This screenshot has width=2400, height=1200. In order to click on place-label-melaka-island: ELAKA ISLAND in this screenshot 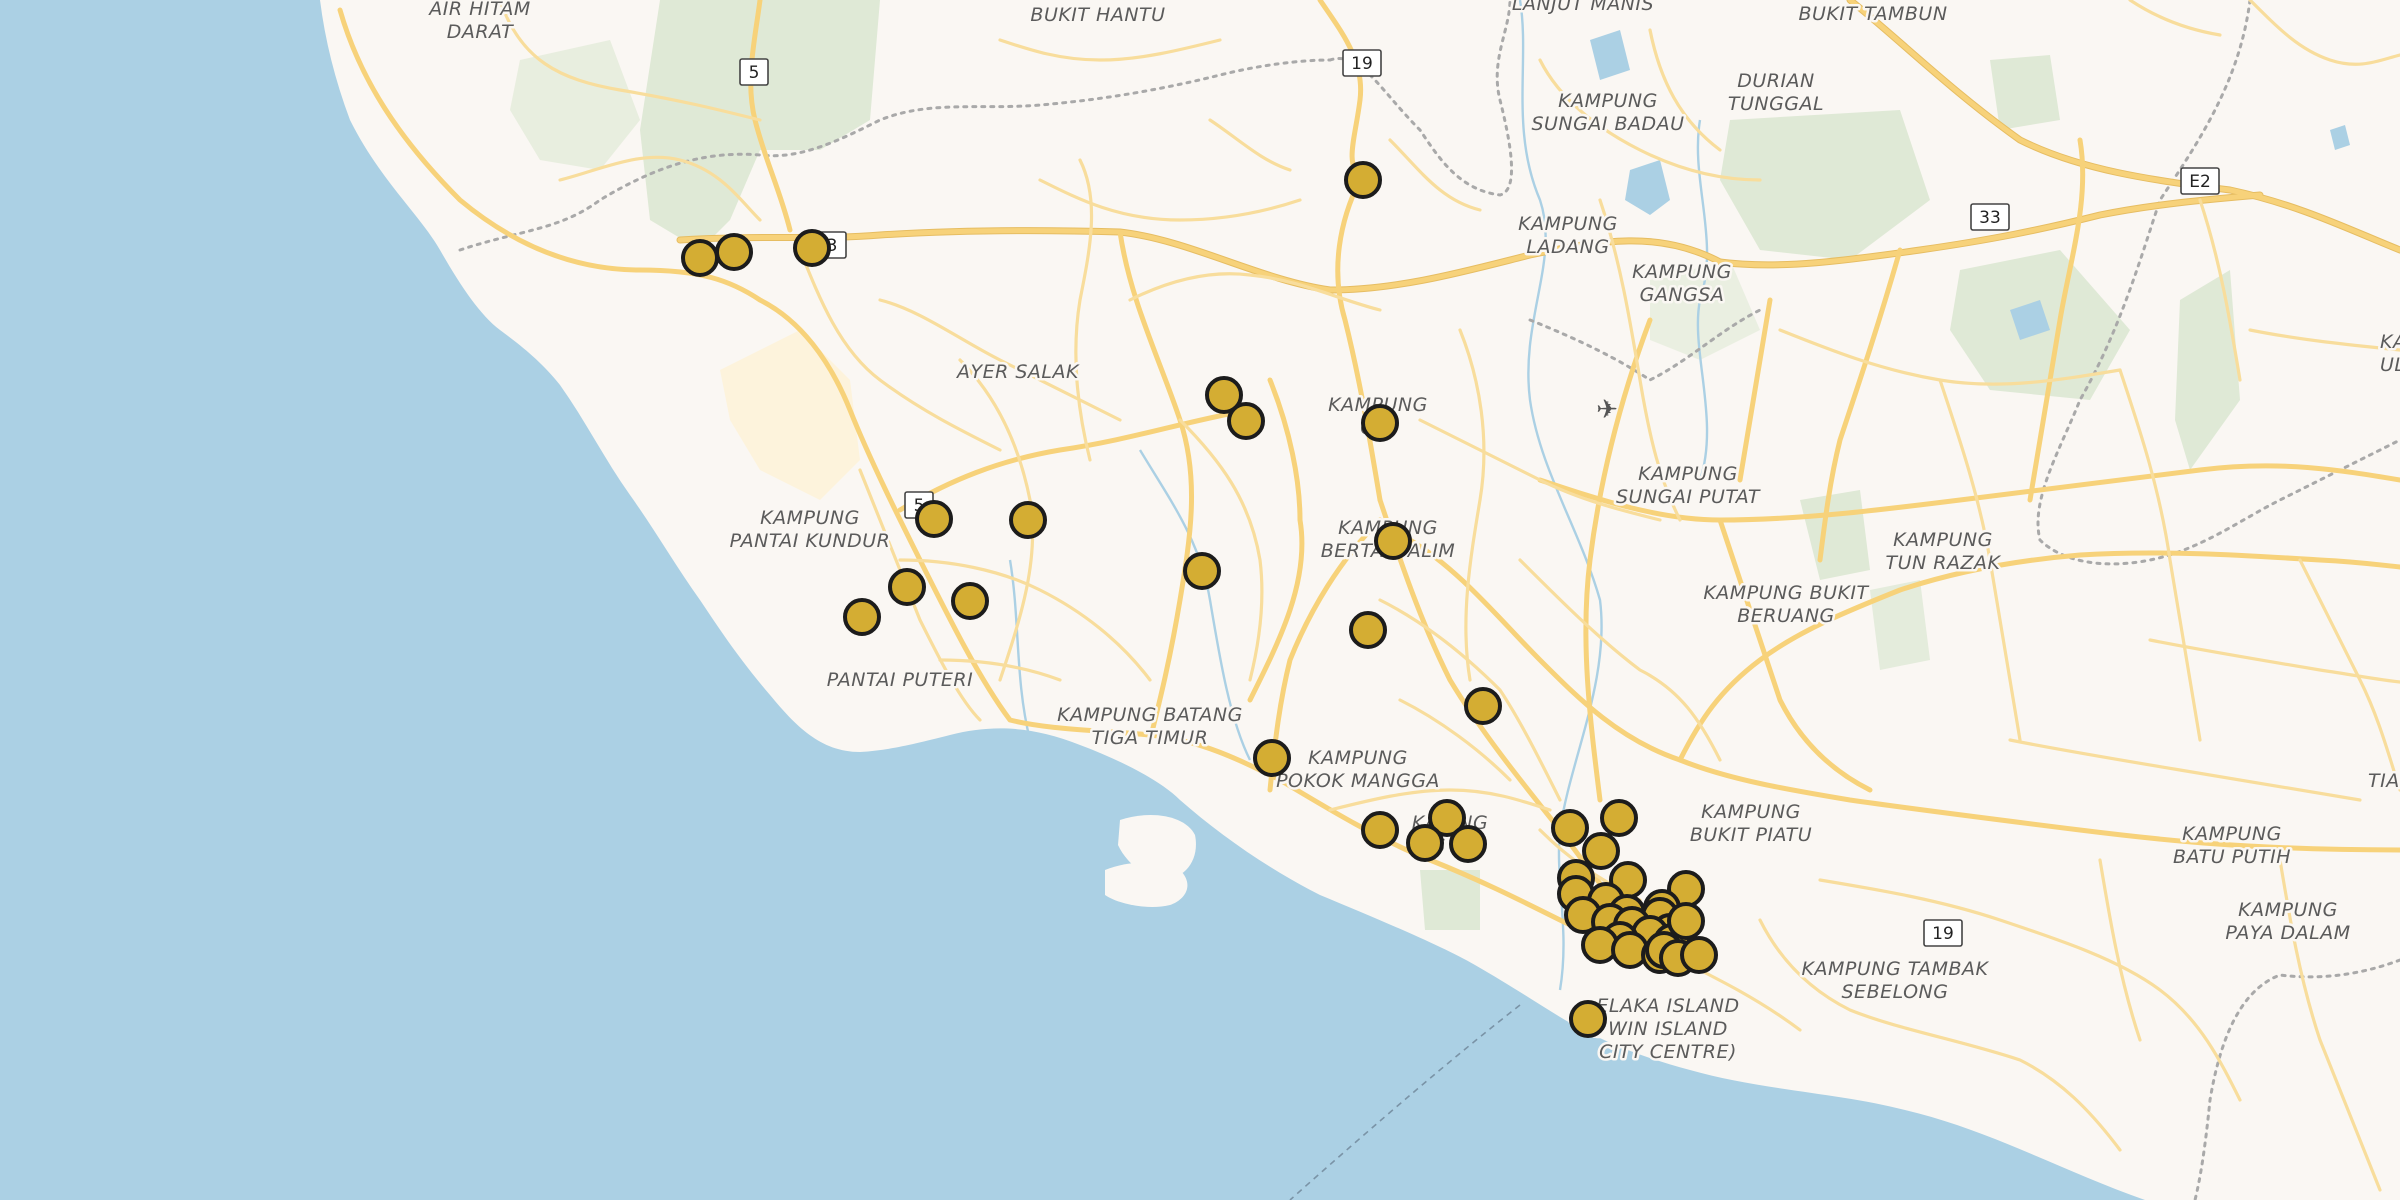, I will do `click(1667, 1006)`.